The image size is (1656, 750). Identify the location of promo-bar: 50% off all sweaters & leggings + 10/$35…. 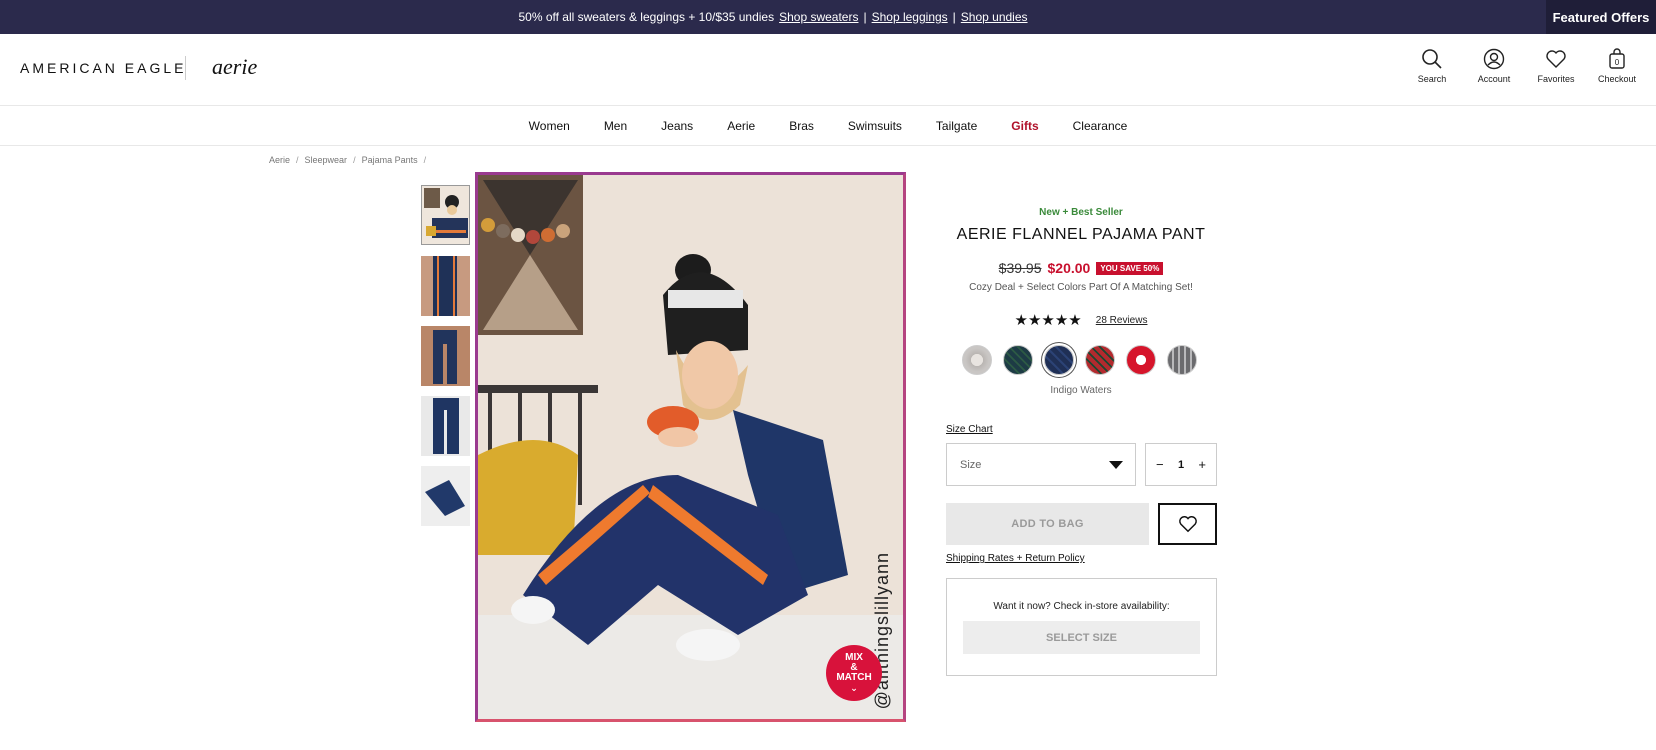
(828, 17).